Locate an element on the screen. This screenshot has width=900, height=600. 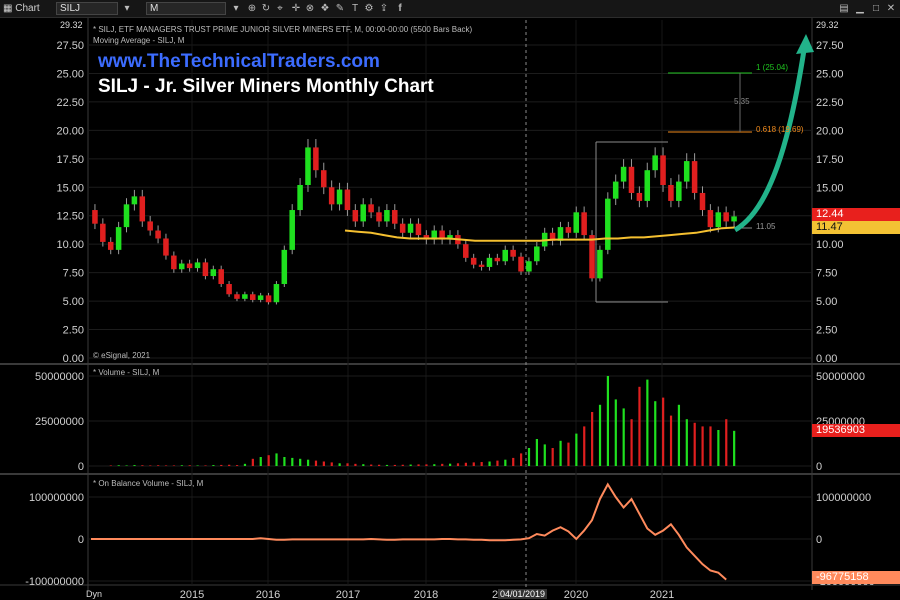
fib-level-1-label: 1 (25.04) is located at coordinates (772, 67).